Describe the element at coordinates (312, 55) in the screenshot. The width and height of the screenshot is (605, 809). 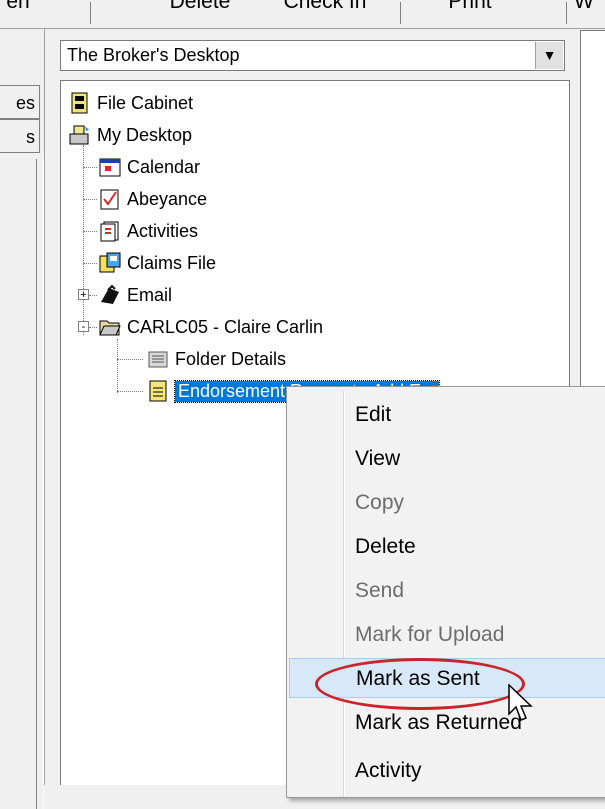
I see `desktop-select: The Broker's Desktop ▼` at that location.